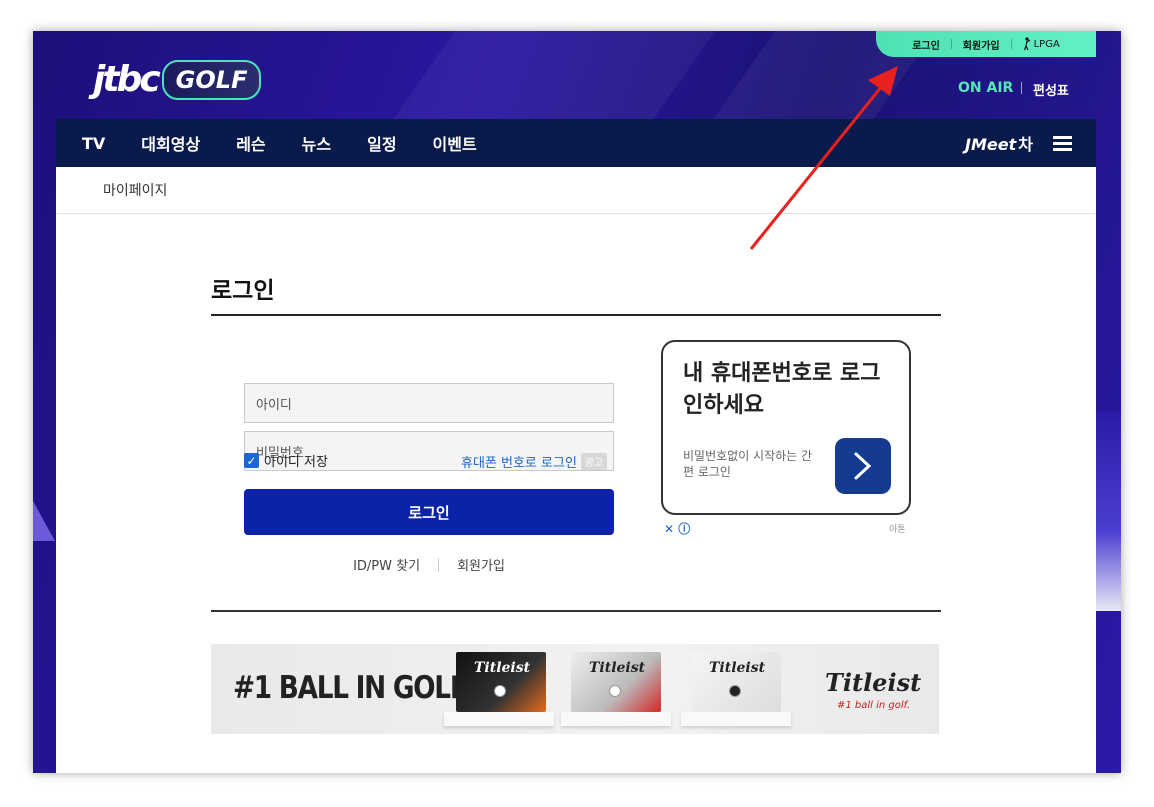 This screenshot has width=1154, height=807. Describe the element at coordinates (594, 461) in the screenshot. I see `ad-badge: 광고` at that location.